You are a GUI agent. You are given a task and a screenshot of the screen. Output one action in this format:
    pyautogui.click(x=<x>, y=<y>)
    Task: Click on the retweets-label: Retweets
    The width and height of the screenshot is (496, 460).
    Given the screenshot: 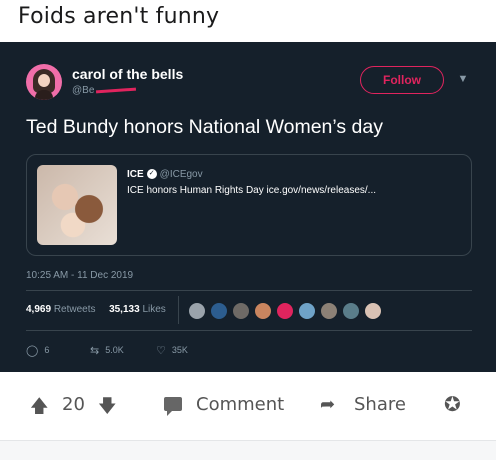 What is the action you would take?
    pyautogui.click(x=75, y=309)
    